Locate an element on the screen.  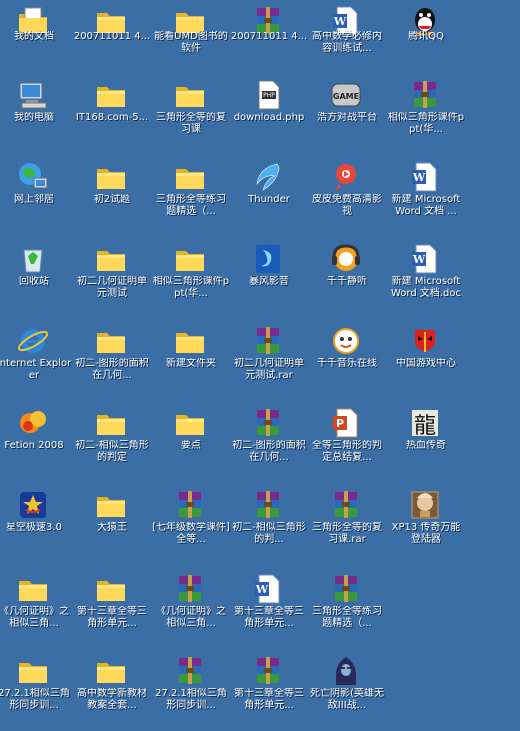
desktop-icon: 龍热血传奇 is located at coordinates (426, 441).